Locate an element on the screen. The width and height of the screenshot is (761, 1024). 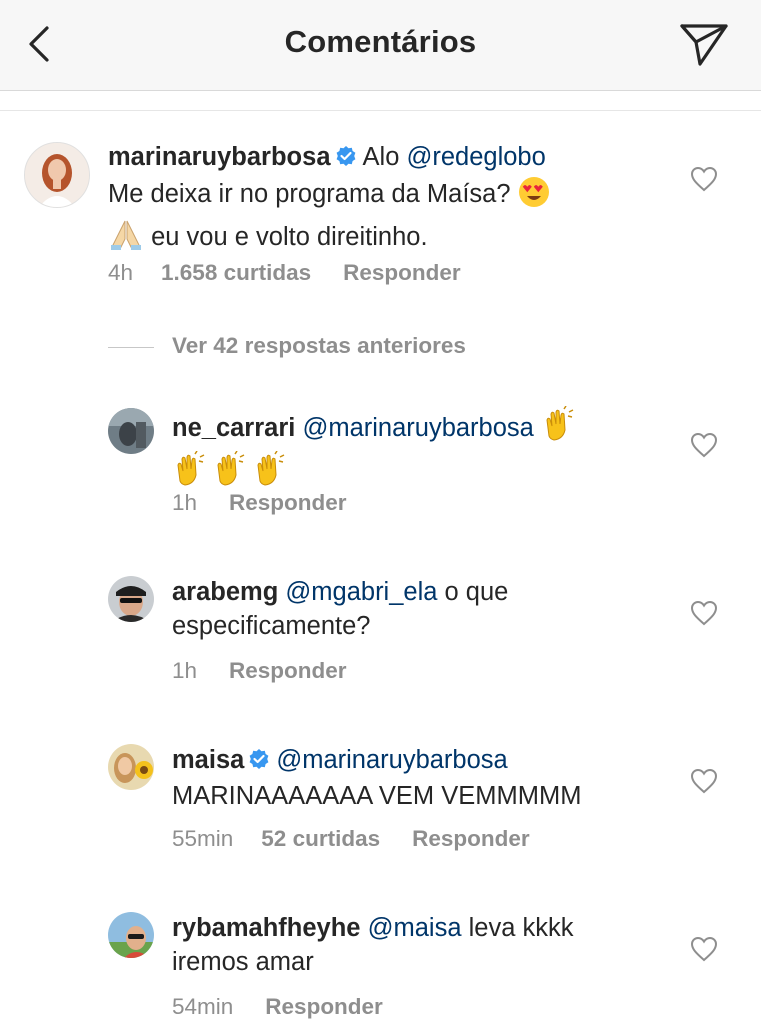
username: rybamahfheyhe is located at coordinates (266, 928).